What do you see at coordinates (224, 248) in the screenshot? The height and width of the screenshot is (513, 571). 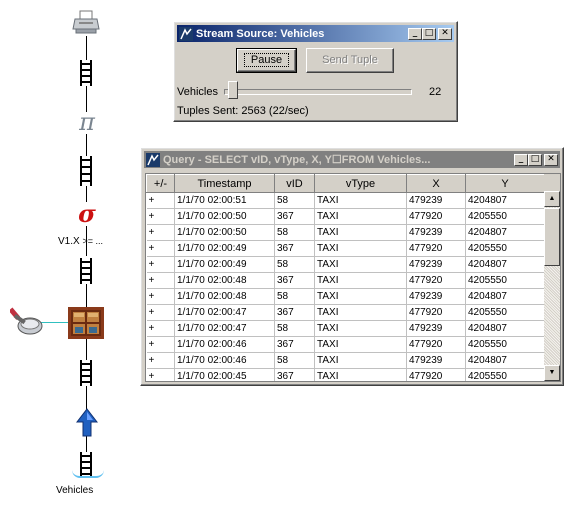 I see `table-cell: 1/1/70 02:00:49` at bounding box center [224, 248].